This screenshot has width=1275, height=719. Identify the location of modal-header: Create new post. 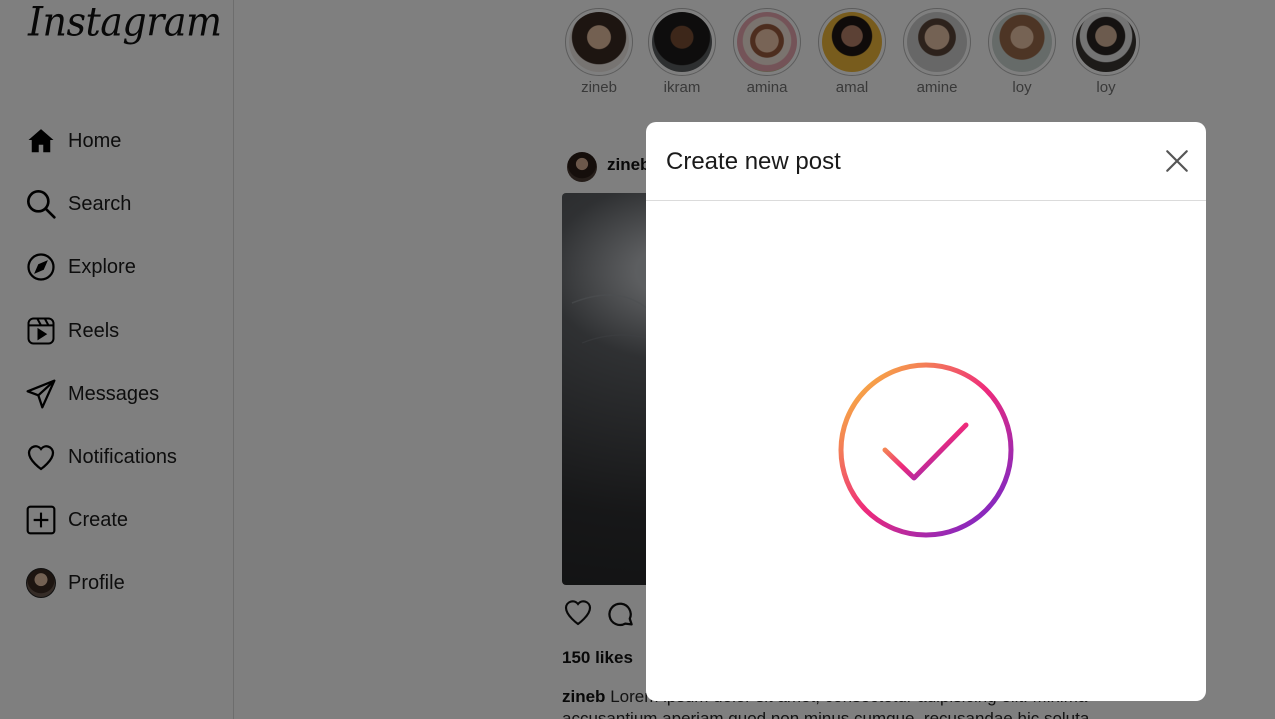
(926, 161).